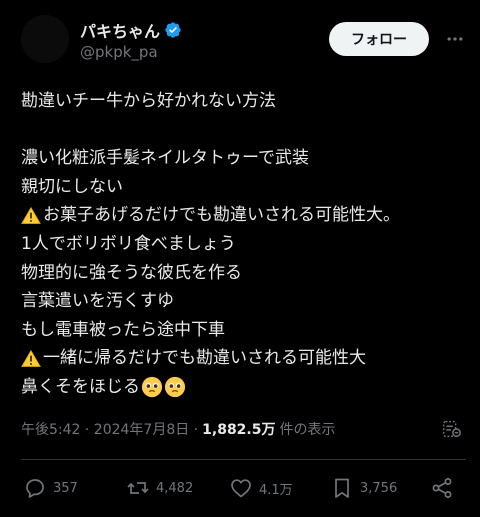 This screenshot has width=480, height=517. What do you see at coordinates (128, 243) in the screenshot?
I see `tweet-line-text: 1人でボリボリ食べましょう` at bounding box center [128, 243].